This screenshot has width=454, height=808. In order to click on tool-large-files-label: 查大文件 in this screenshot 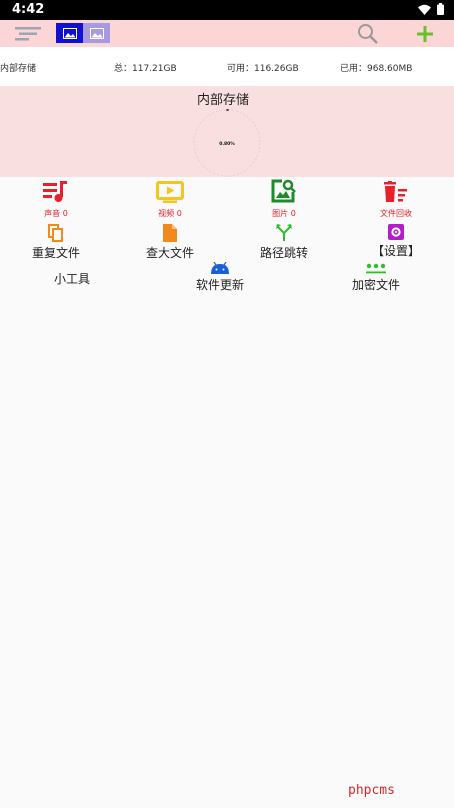, I will do `click(169, 253)`.